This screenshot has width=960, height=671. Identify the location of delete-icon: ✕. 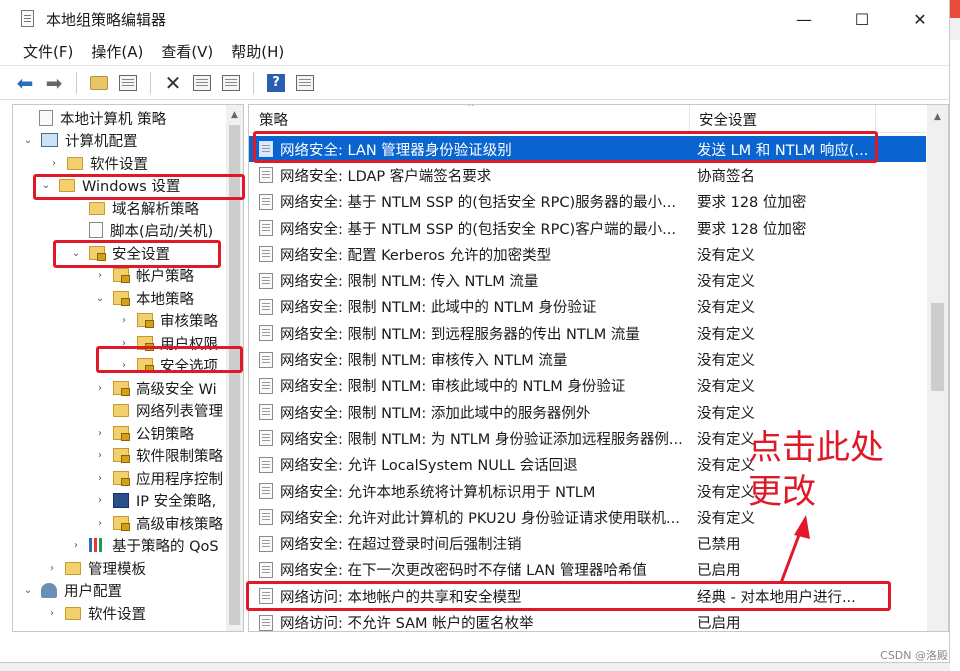
(173, 83).